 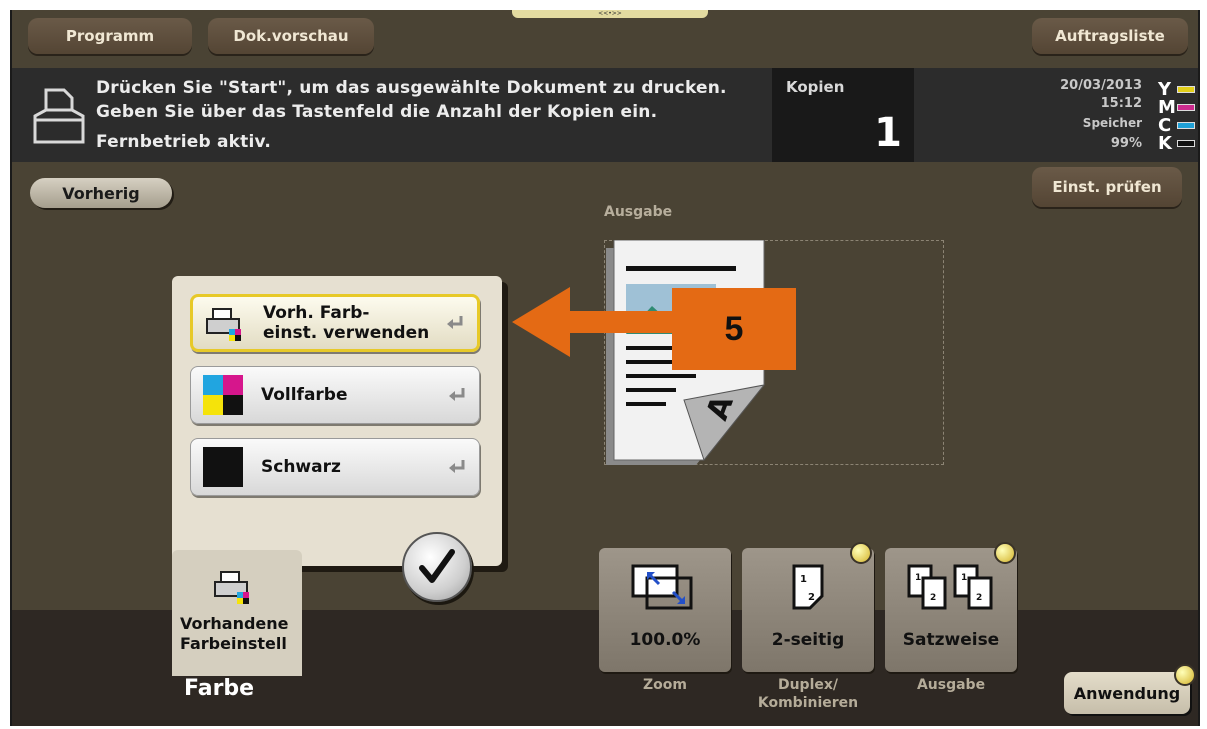 I want to click on memory-label: Speicher, so click(x=1112, y=123).